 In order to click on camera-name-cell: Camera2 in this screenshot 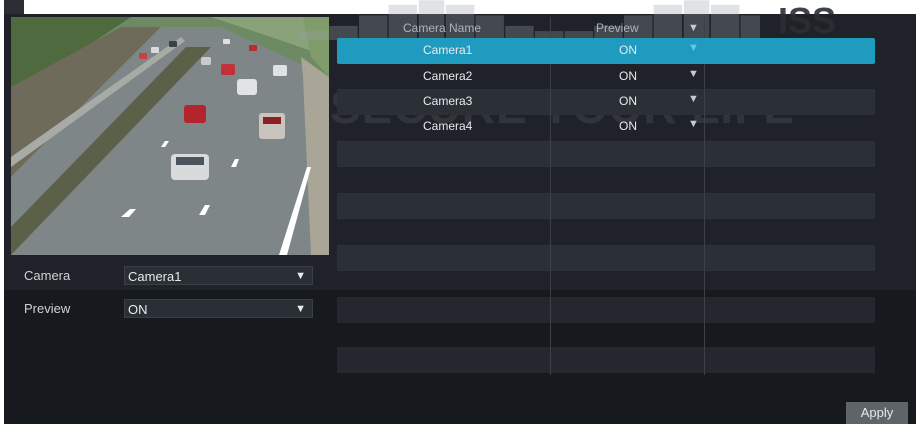, I will do `click(448, 76)`.